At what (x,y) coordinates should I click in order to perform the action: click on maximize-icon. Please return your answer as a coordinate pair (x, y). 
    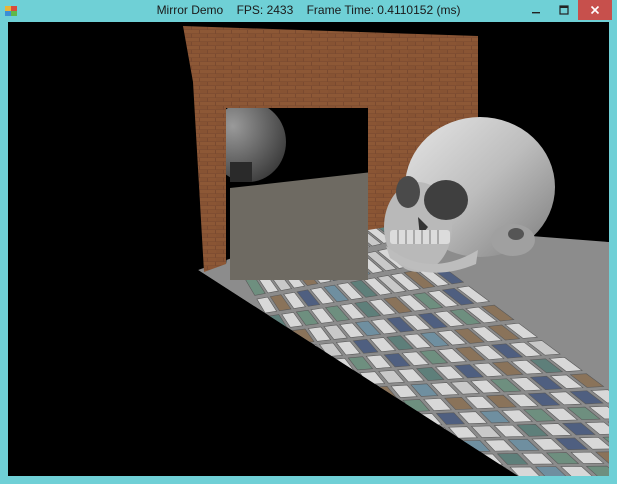
    Looking at the image, I should click on (564, 10).